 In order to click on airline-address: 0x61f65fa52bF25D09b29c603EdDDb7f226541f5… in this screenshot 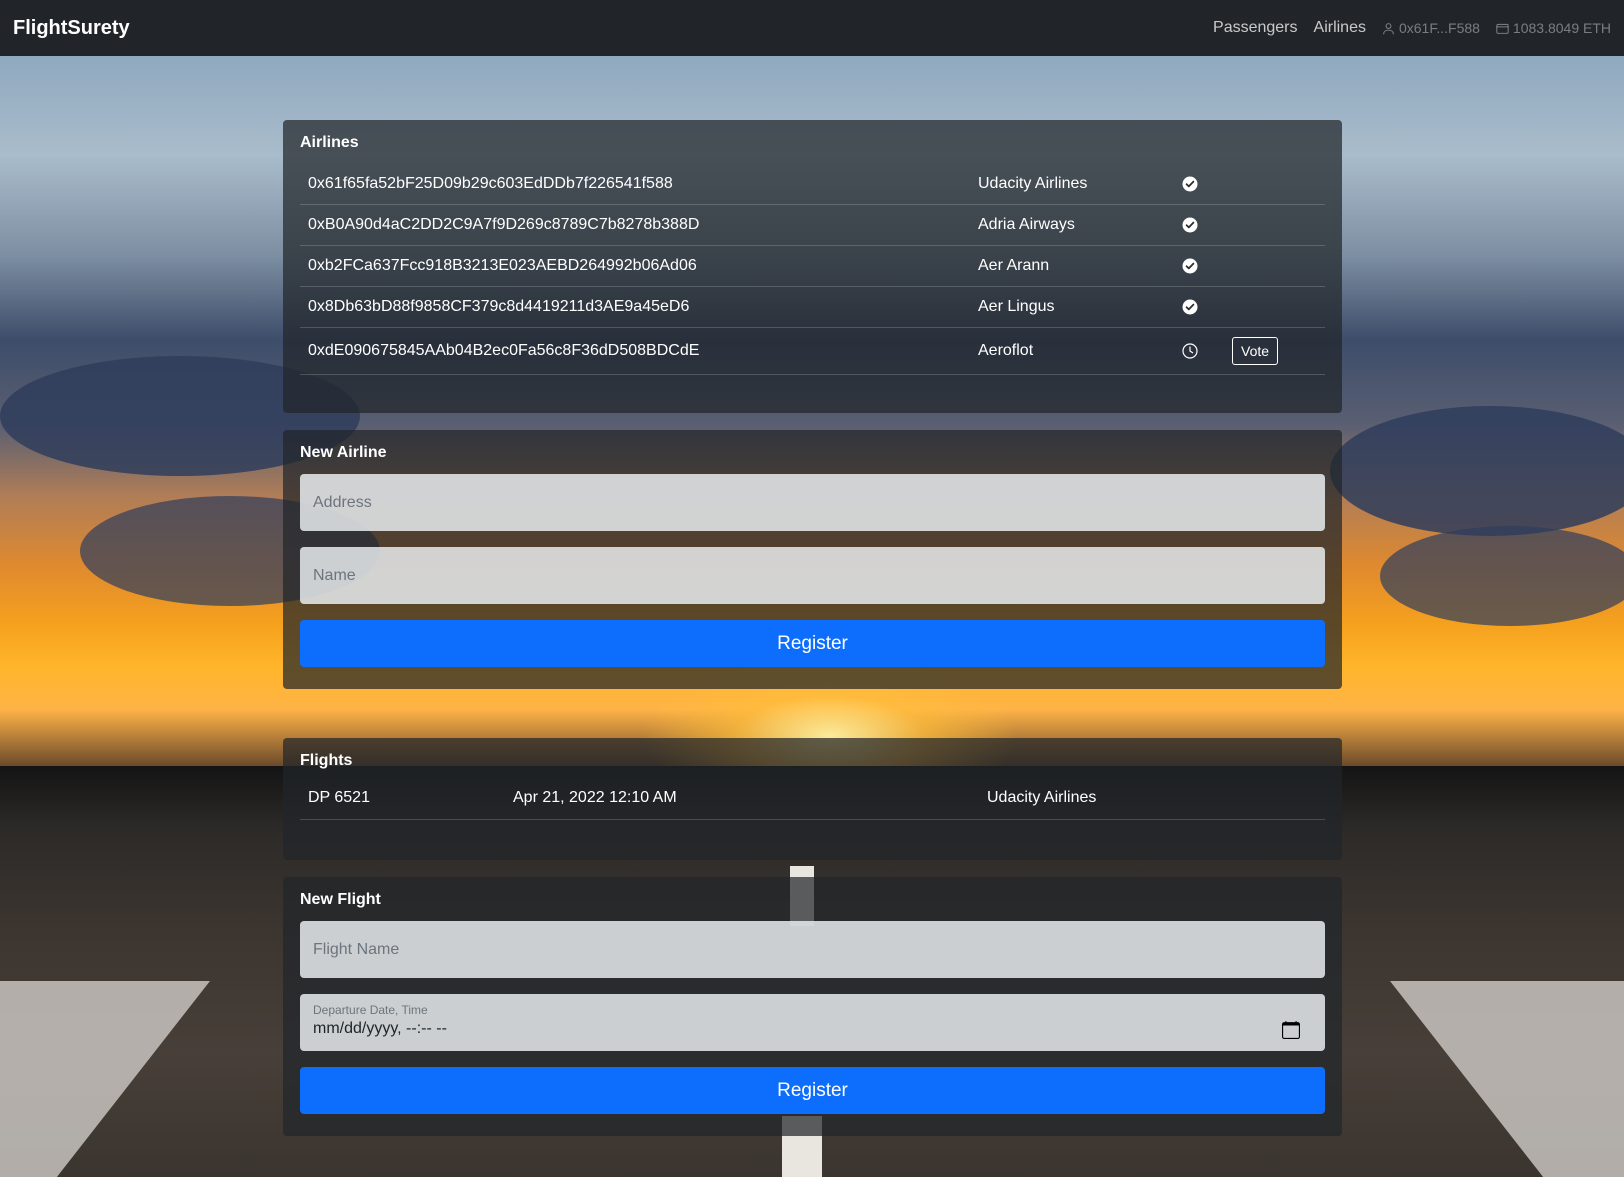, I will do `click(490, 183)`.